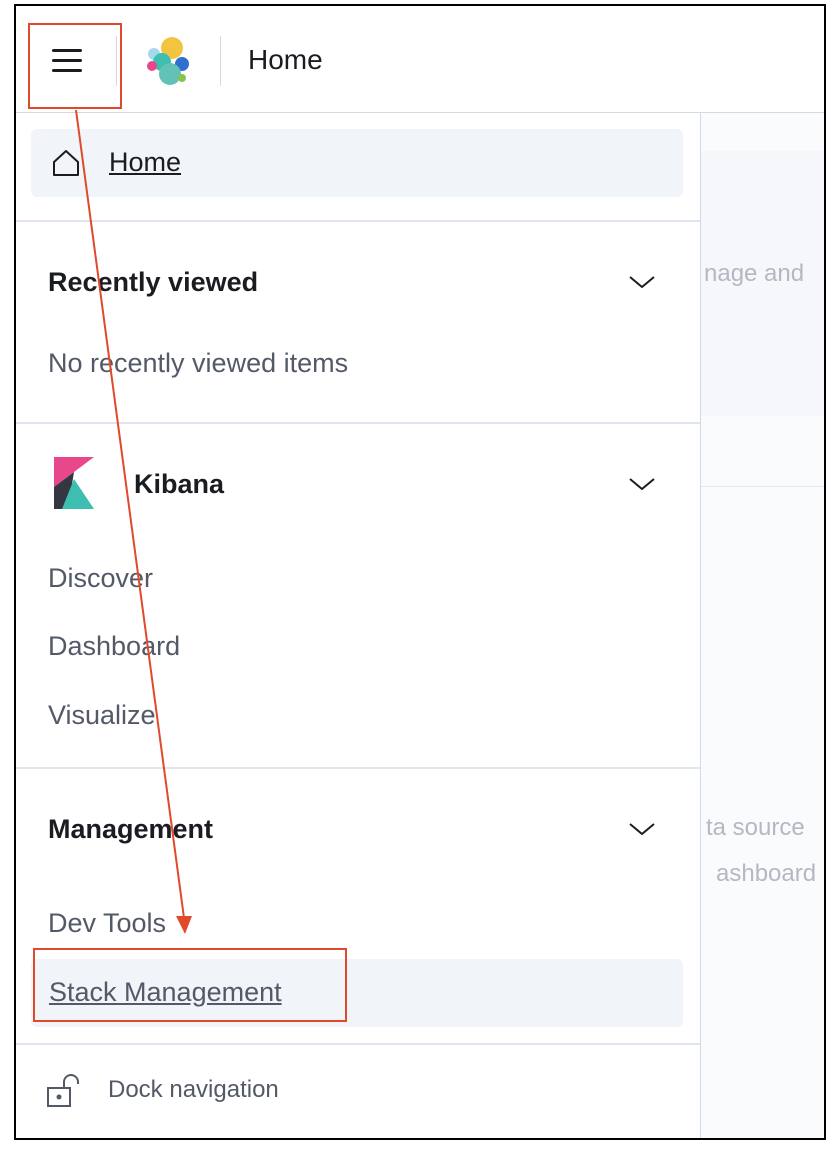 Image resolution: width=828 pixels, height=1150 pixels. Describe the element at coordinates (754, 273) in the screenshot. I see `bg-text-1: nage and` at that location.